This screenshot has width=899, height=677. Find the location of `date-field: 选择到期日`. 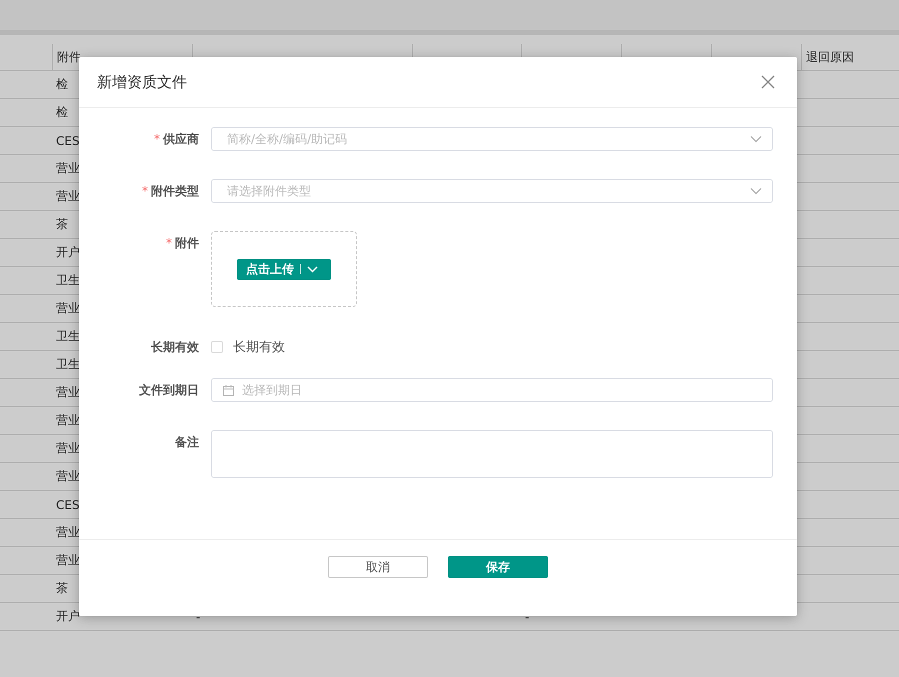

date-field: 选择到期日 is located at coordinates (492, 390).